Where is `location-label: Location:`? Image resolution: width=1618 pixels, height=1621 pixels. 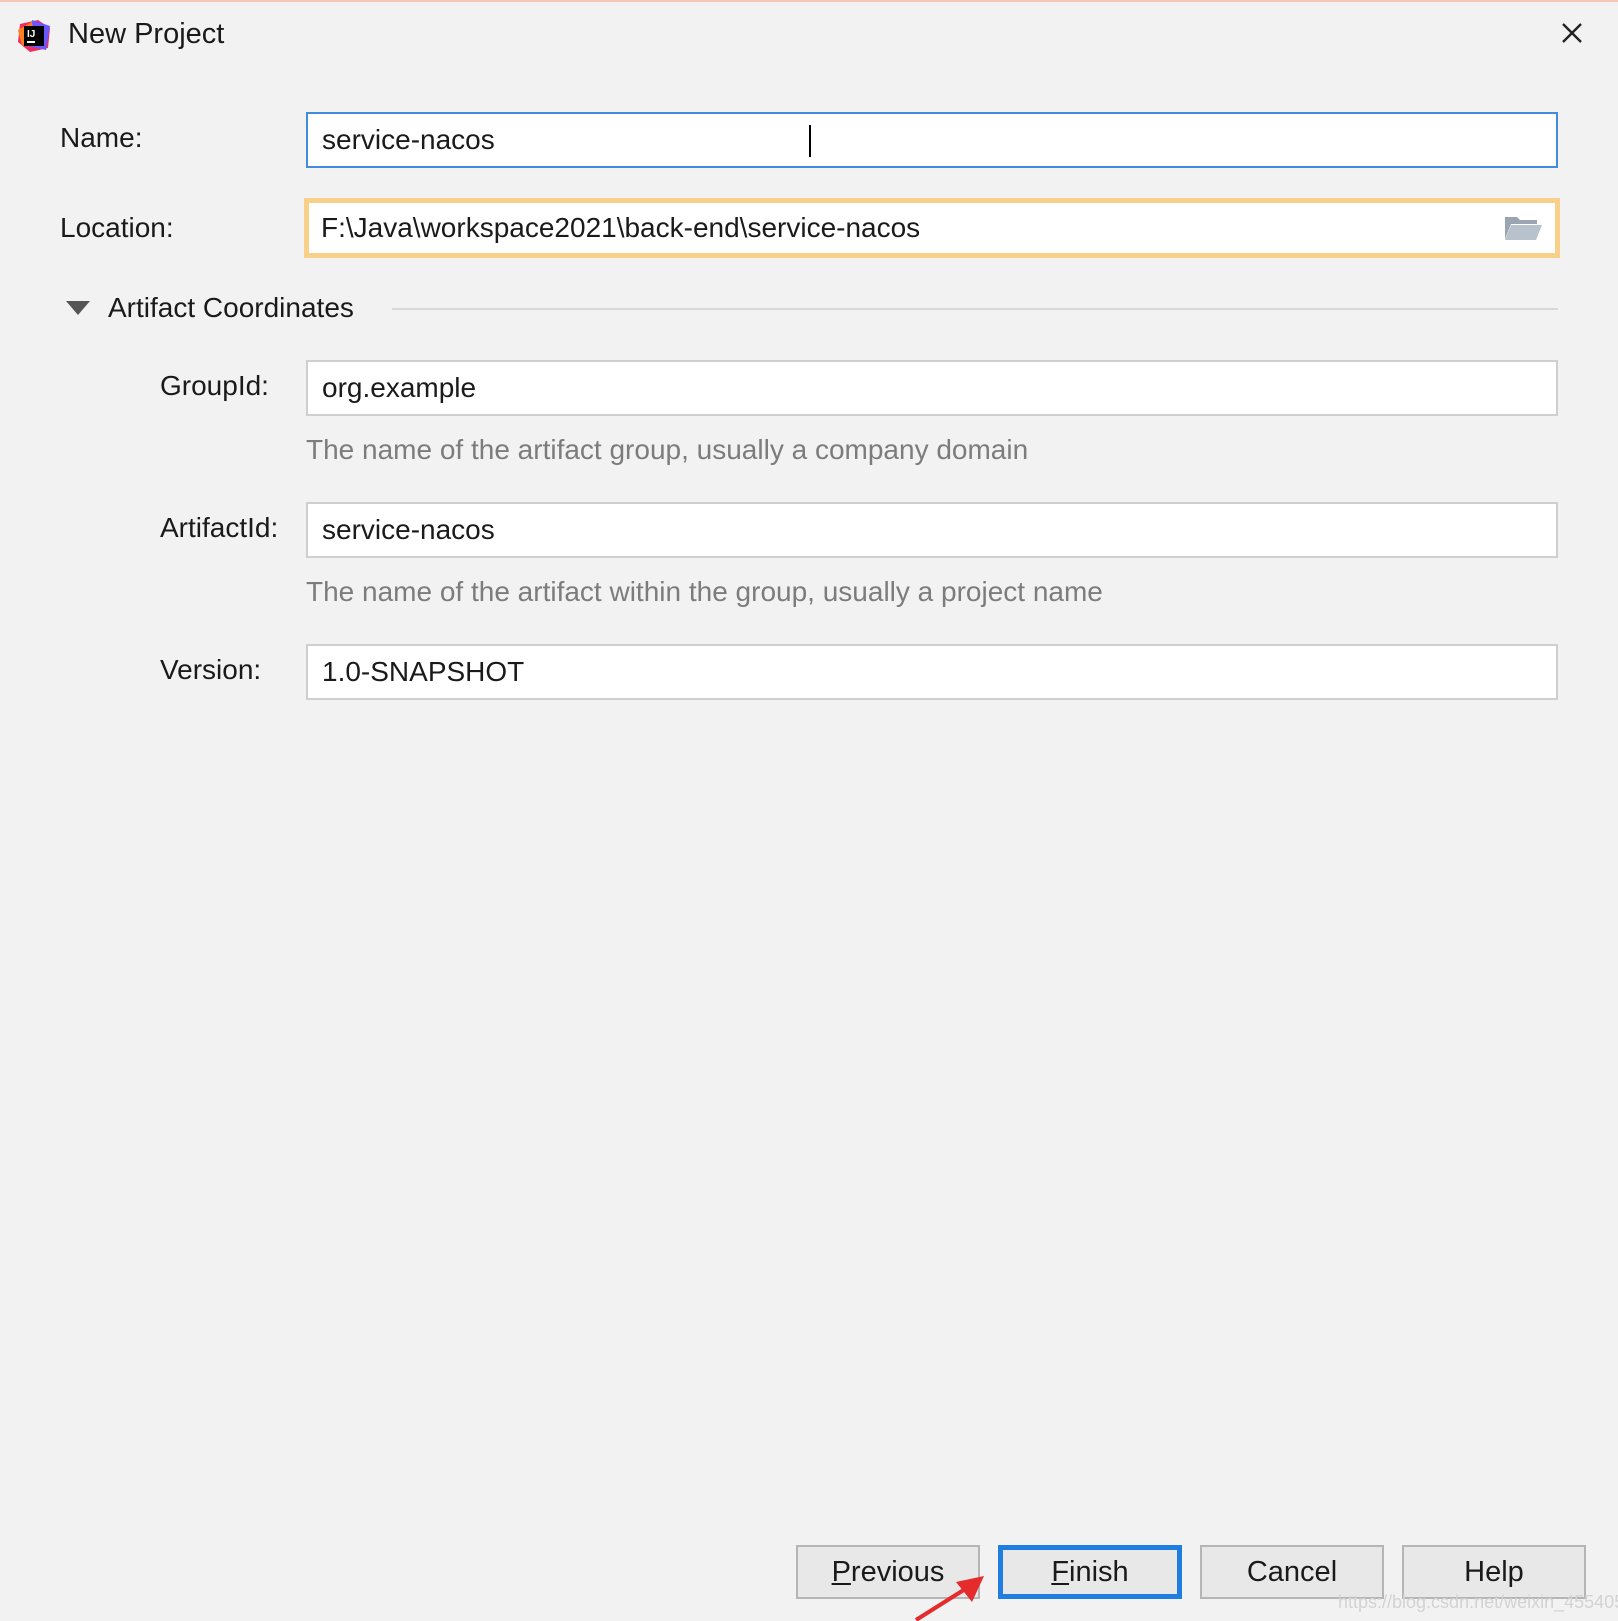 location-label: Location: is located at coordinates (117, 227).